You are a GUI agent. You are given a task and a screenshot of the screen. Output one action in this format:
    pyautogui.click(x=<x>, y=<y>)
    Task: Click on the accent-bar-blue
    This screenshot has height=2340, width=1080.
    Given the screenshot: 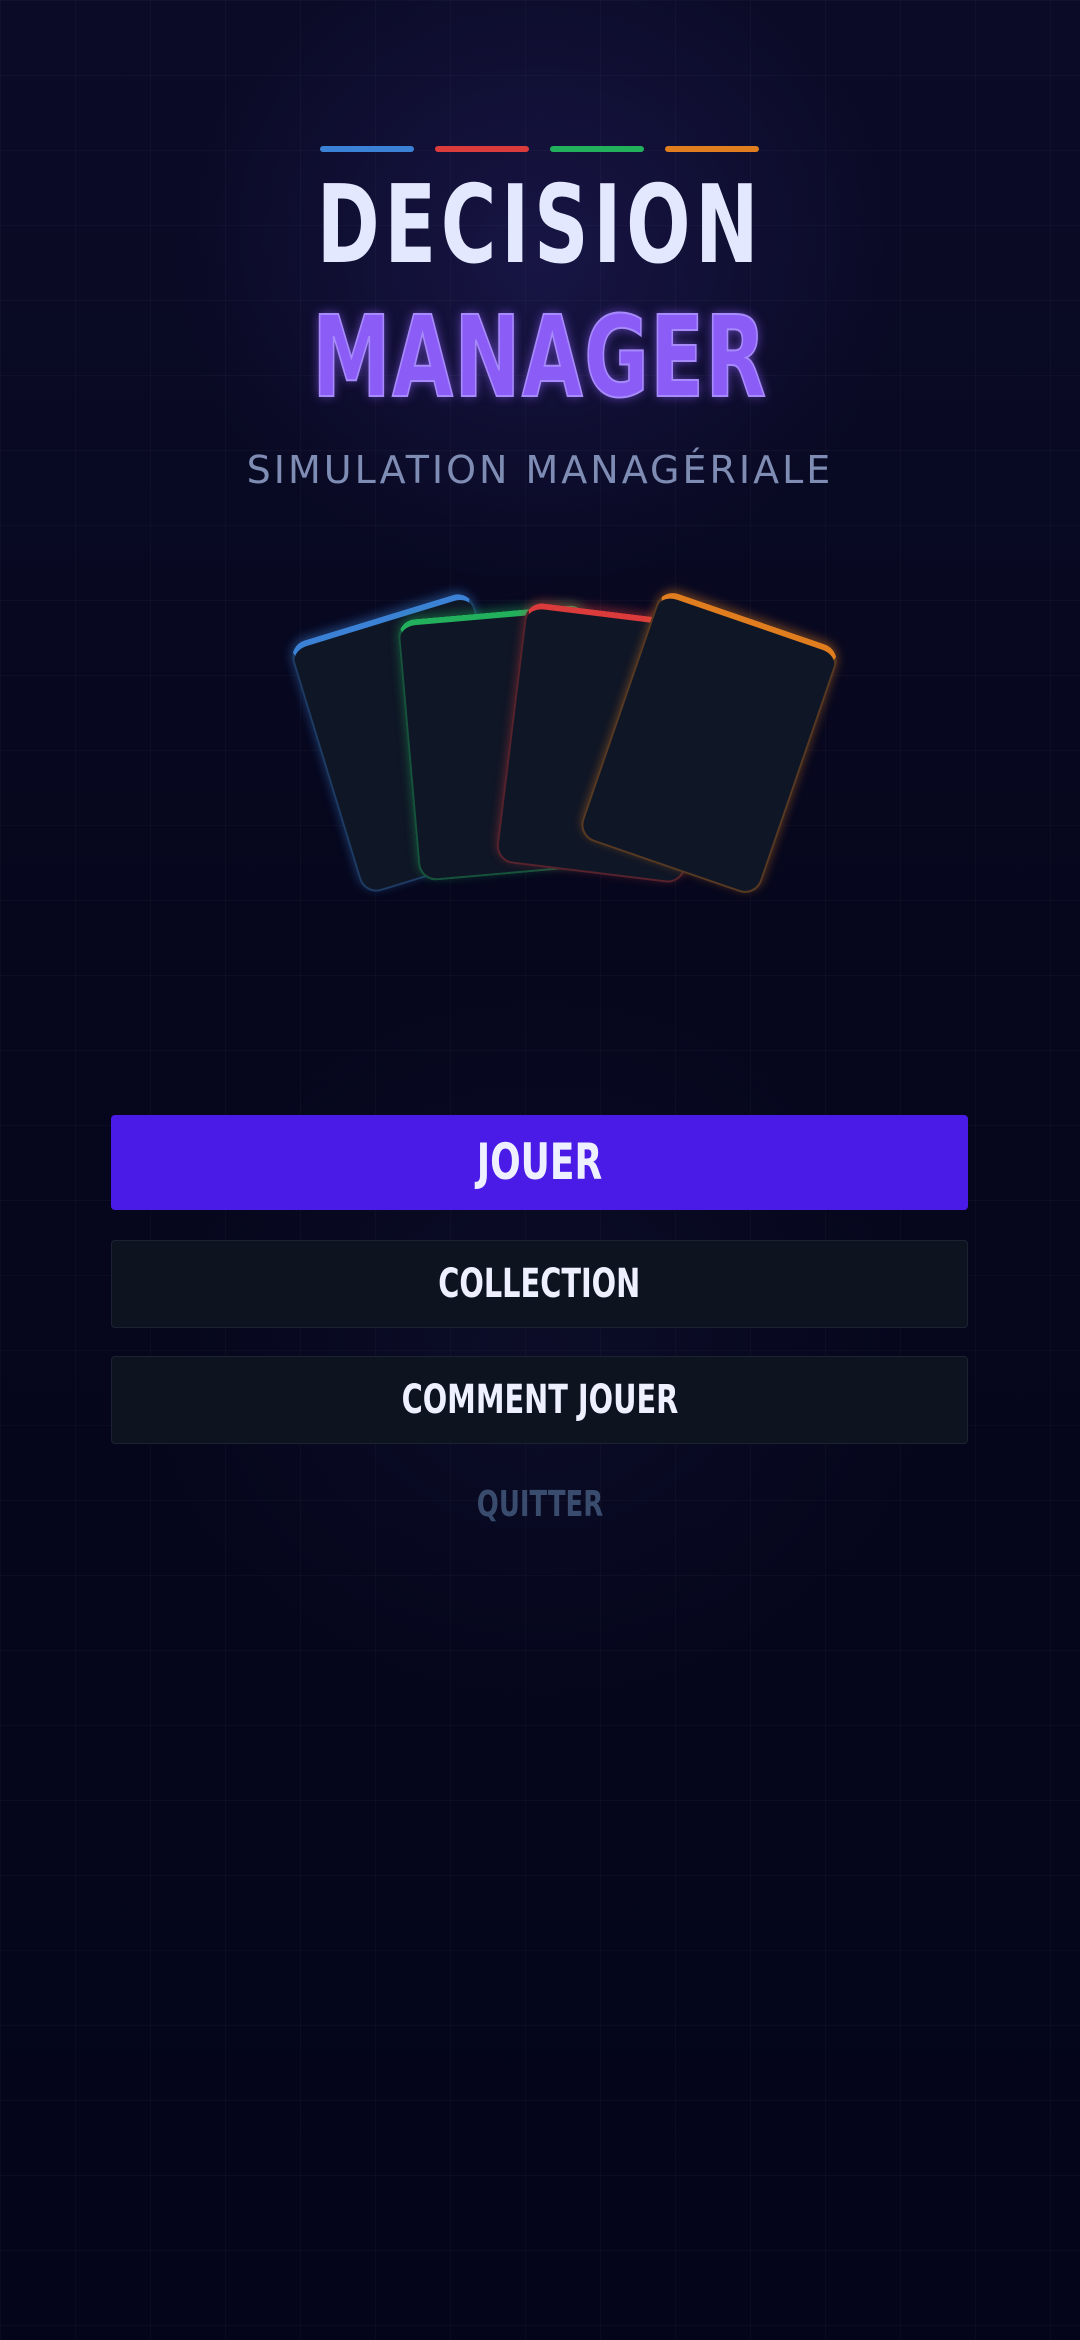 What is the action you would take?
    pyautogui.click(x=367, y=149)
    